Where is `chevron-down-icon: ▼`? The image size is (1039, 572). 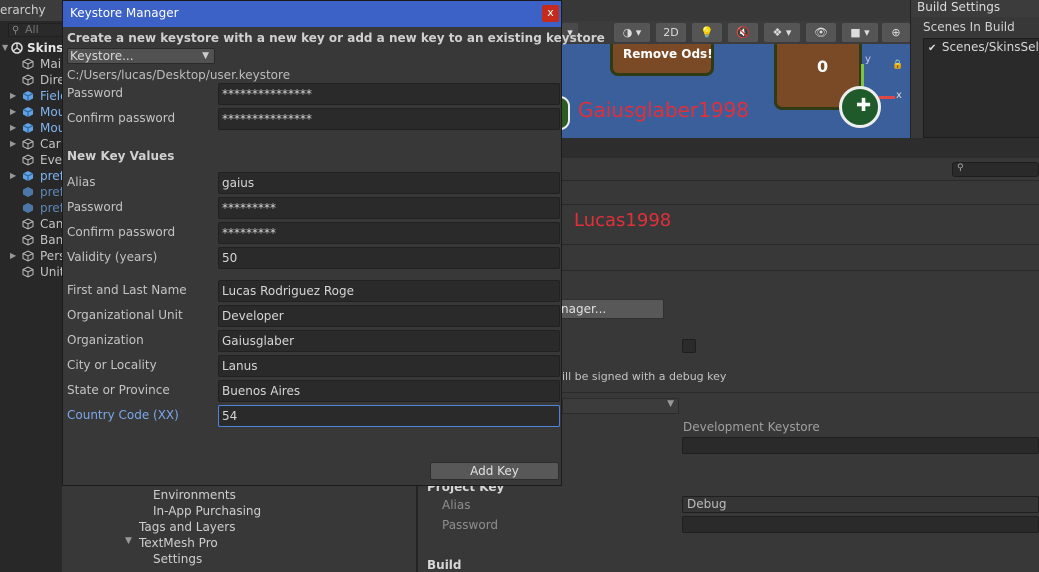 chevron-down-icon: ▼ is located at coordinates (205, 56).